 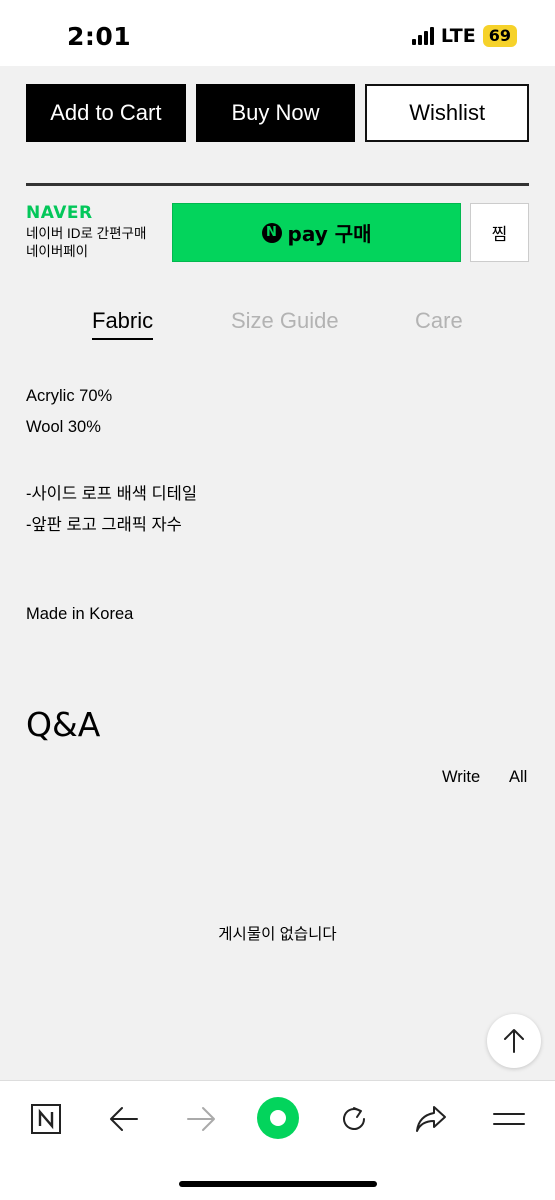 What do you see at coordinates (329, 234) in the screenshot?
I see `npay-label: pay 구매` at bounding box center [329, 234].